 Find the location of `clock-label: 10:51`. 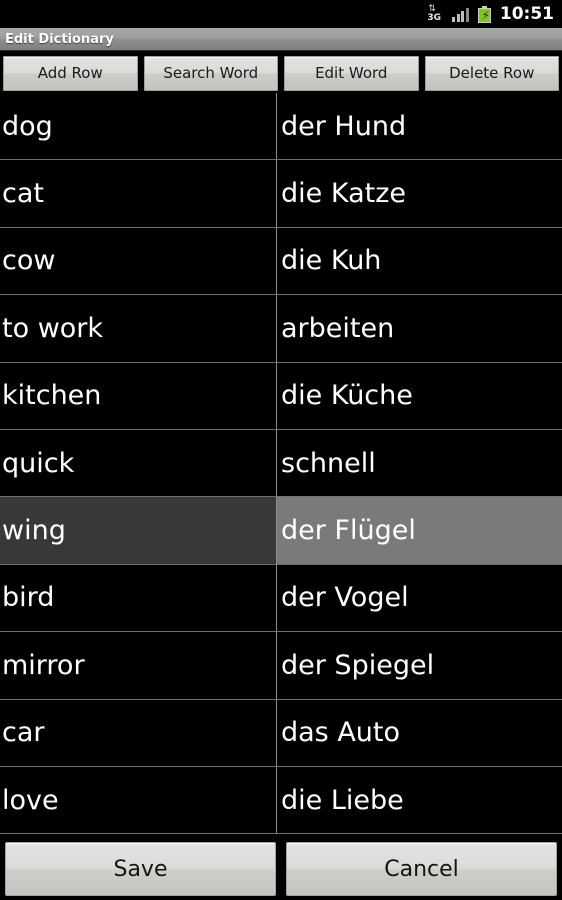

clock-label: 10:51 is located at coordinates (526, 14).